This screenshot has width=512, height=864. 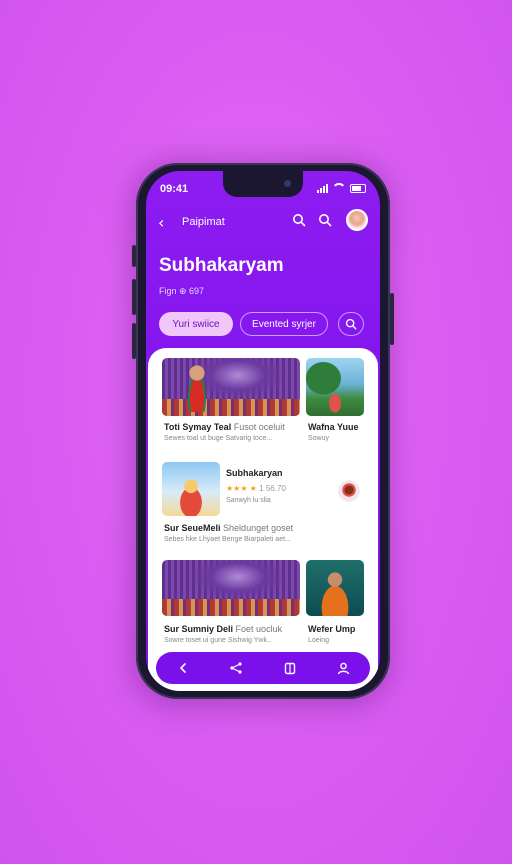 I want to click on app-name: Paipimat, so click(x=203, y=222).